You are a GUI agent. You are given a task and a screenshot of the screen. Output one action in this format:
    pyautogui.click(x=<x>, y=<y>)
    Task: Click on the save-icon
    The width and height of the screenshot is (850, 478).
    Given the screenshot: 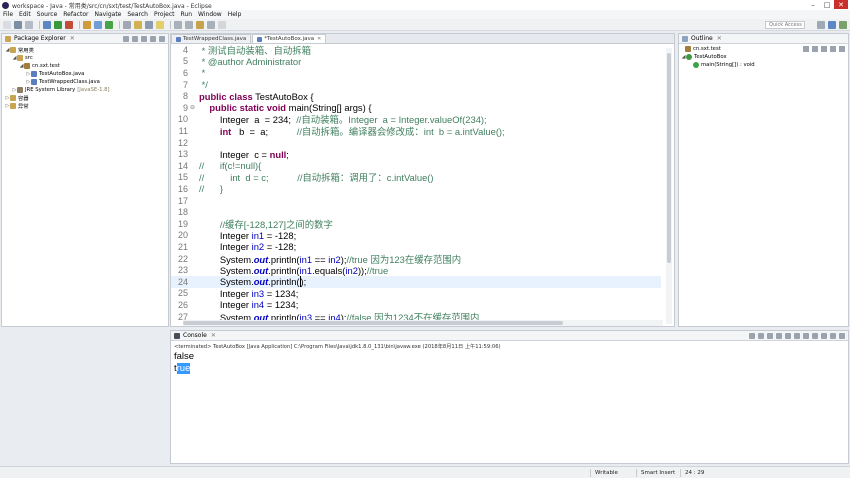 What is the action you would take?
    pyautogui.click(x=18, y=24)
    